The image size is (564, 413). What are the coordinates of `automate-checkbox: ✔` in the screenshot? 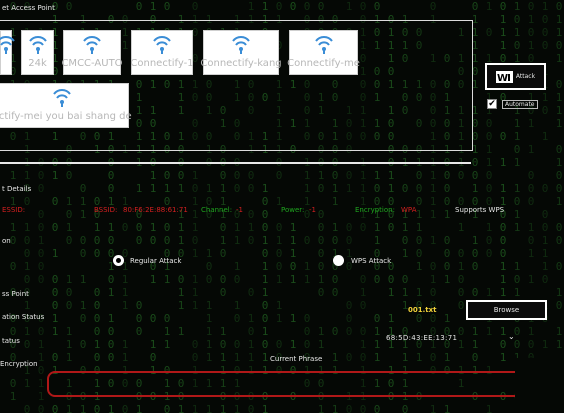 It's located at (492, 104).